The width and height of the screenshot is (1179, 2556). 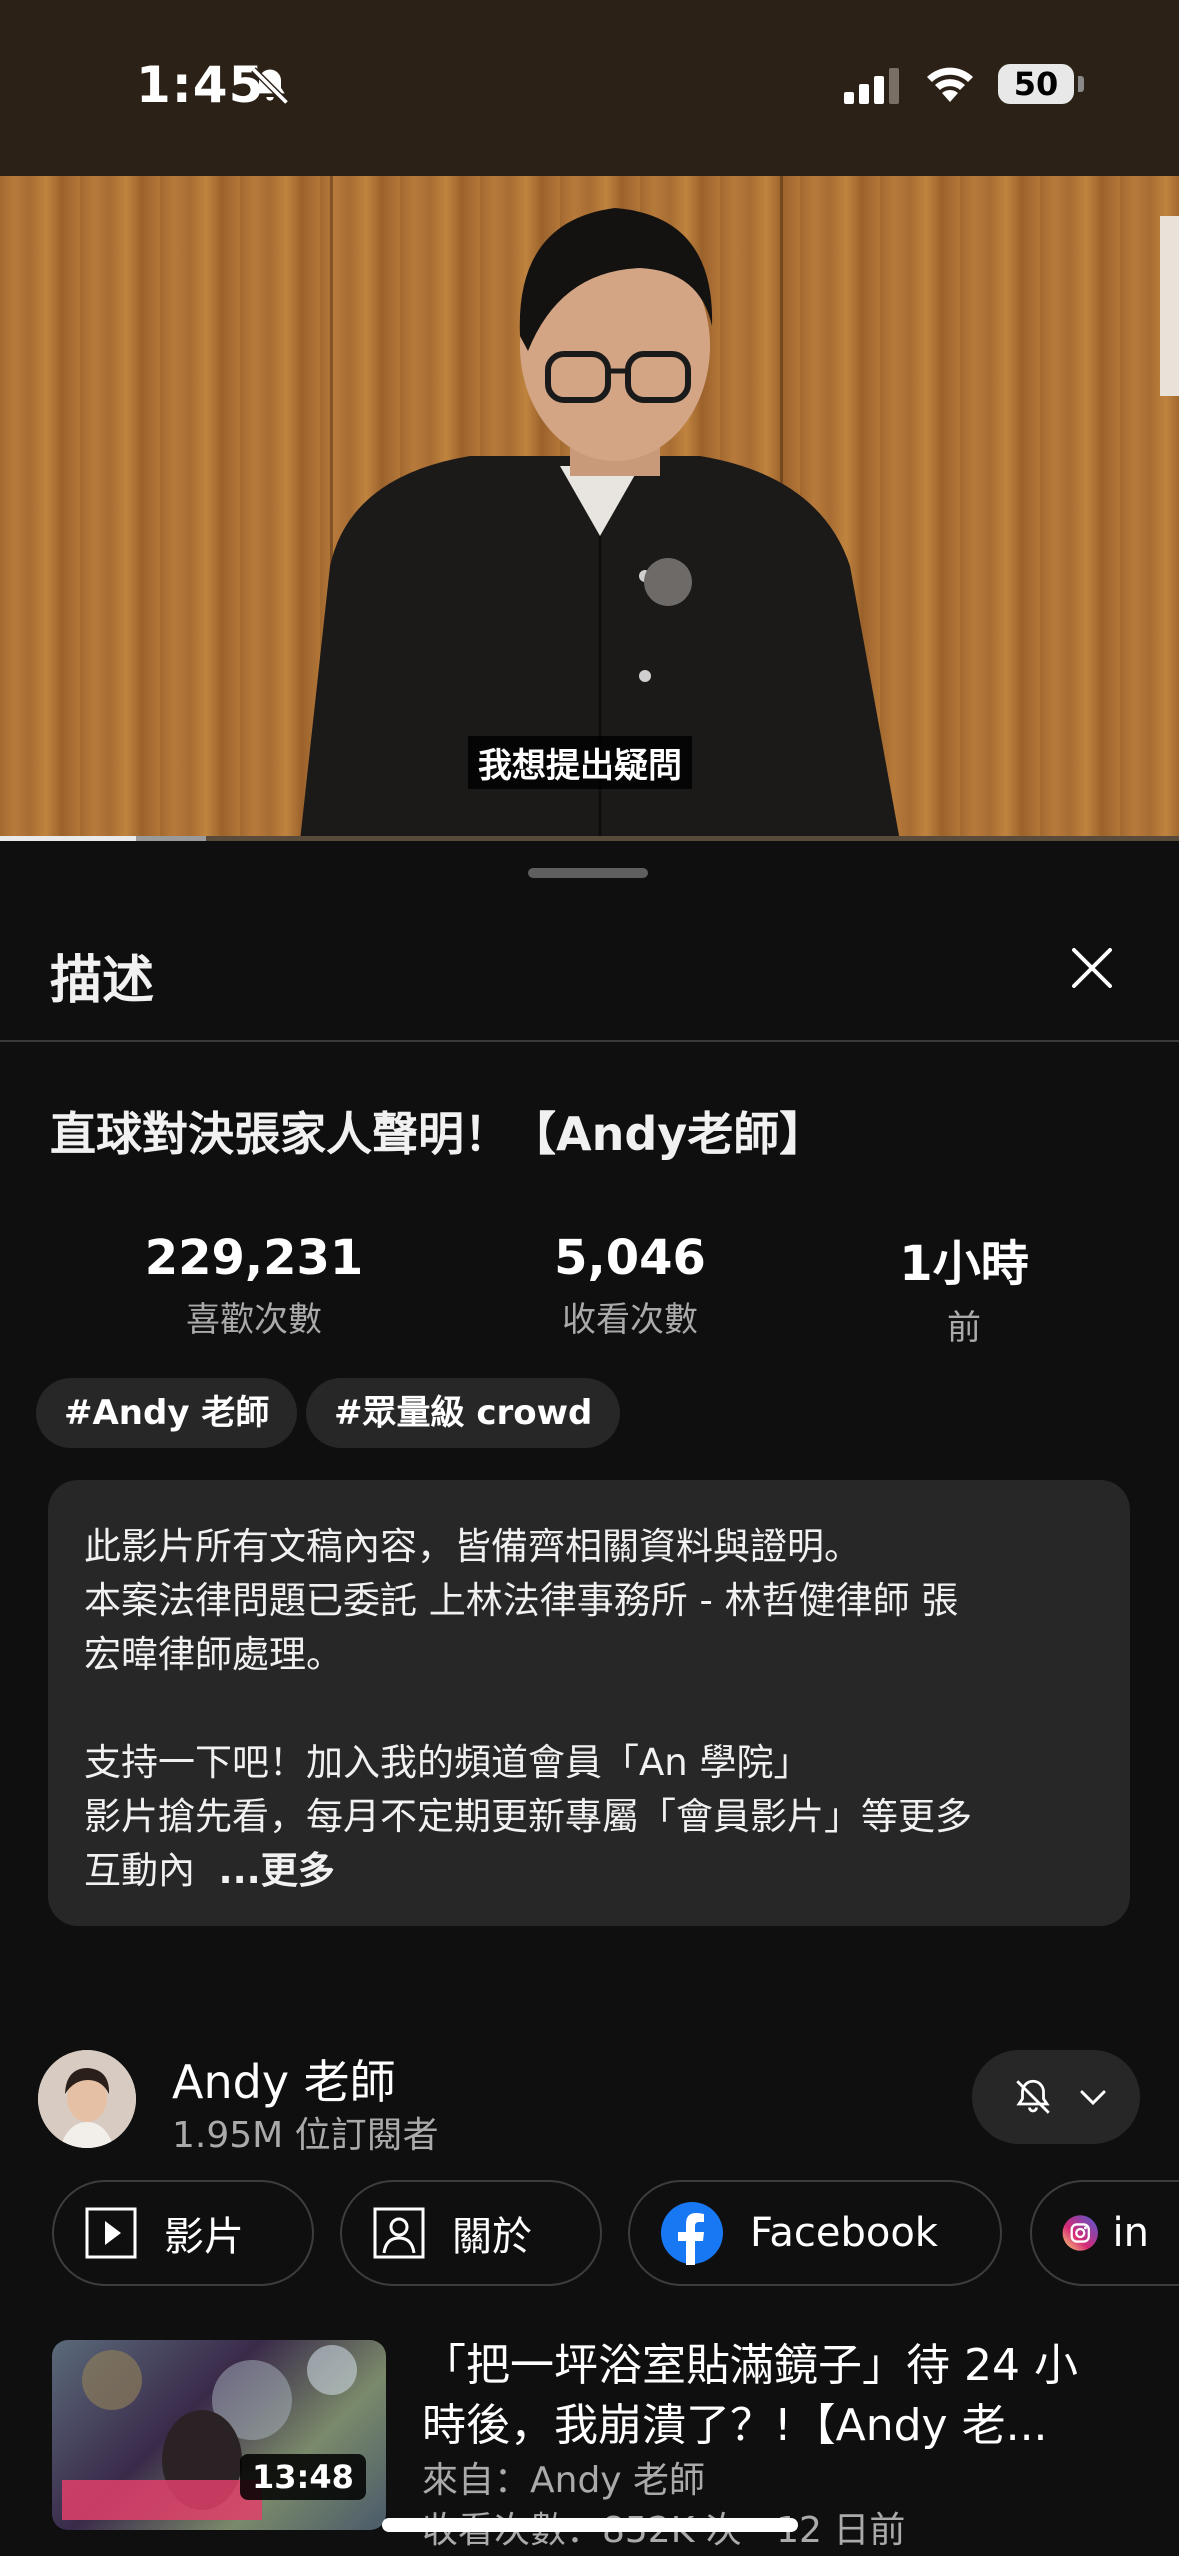 I want to click on chip-label: Facebook, so click(x=844, y=2233).